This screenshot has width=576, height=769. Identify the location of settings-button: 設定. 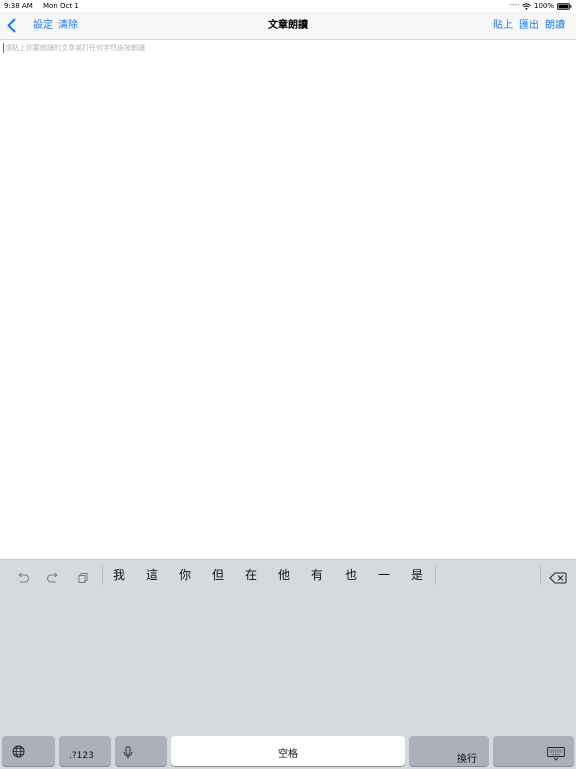
(43, 25).